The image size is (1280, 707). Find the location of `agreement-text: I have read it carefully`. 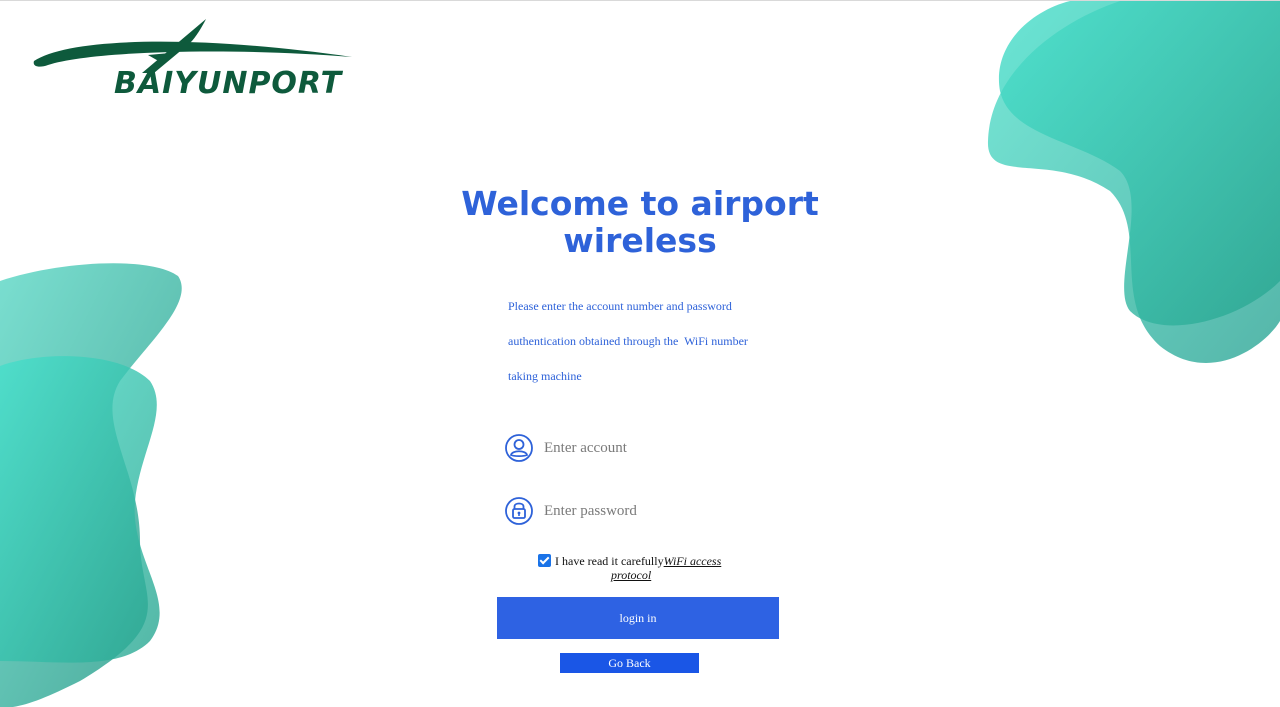

agreement-text: I have read it carefully is located at coordinates (609, 561).